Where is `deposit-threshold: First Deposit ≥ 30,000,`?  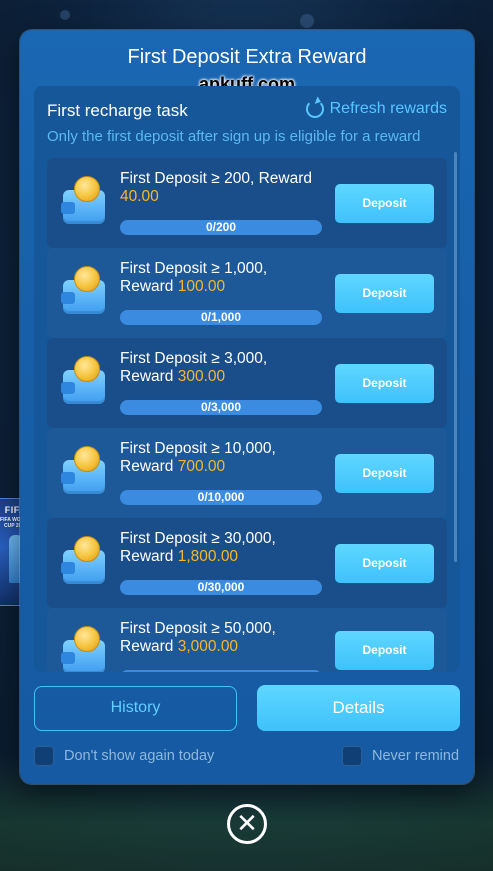 deposit-threshold: First Deposit ≥ 30,000, is located at coordinates (198, 538).